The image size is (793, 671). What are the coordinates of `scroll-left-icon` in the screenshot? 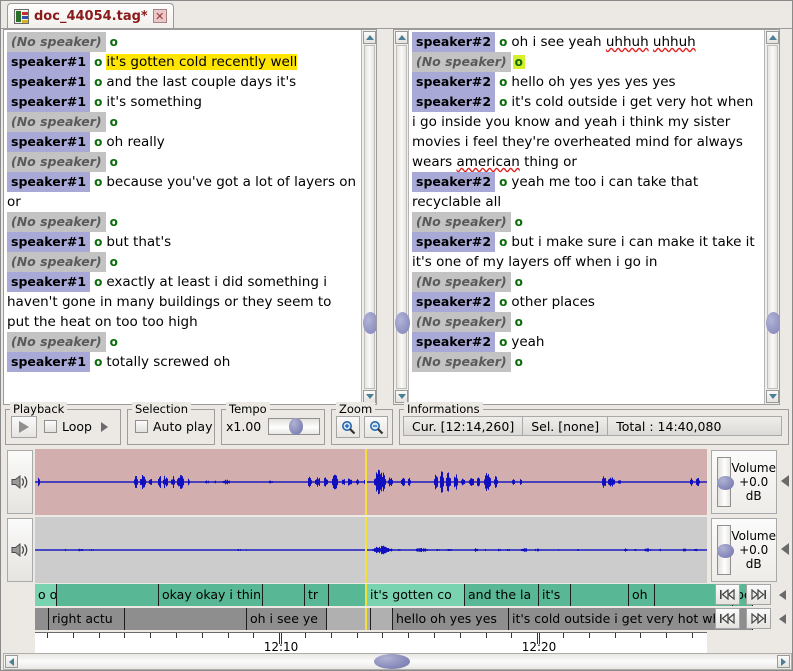 It's located at (11, 661).